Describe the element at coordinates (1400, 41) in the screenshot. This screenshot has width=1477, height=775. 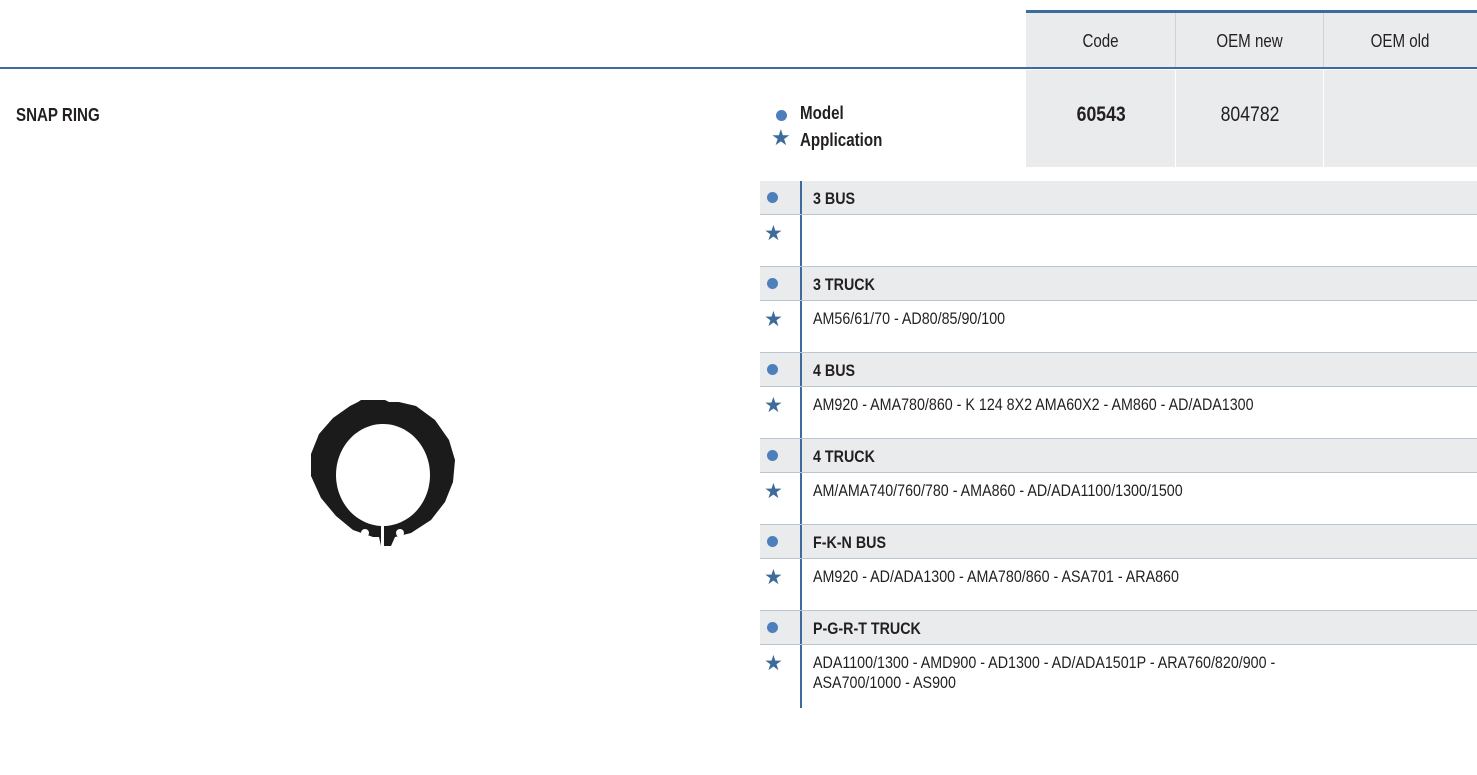
I see `column-header-oem-old: OEM old` at that location.